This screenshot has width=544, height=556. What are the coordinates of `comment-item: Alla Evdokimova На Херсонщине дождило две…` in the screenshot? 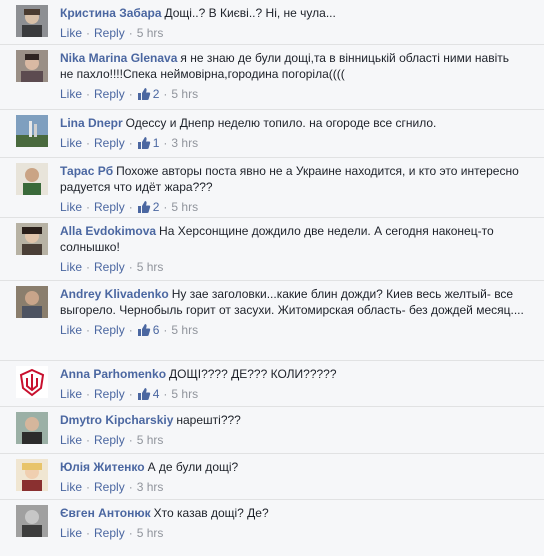 It's located at (272, 248).